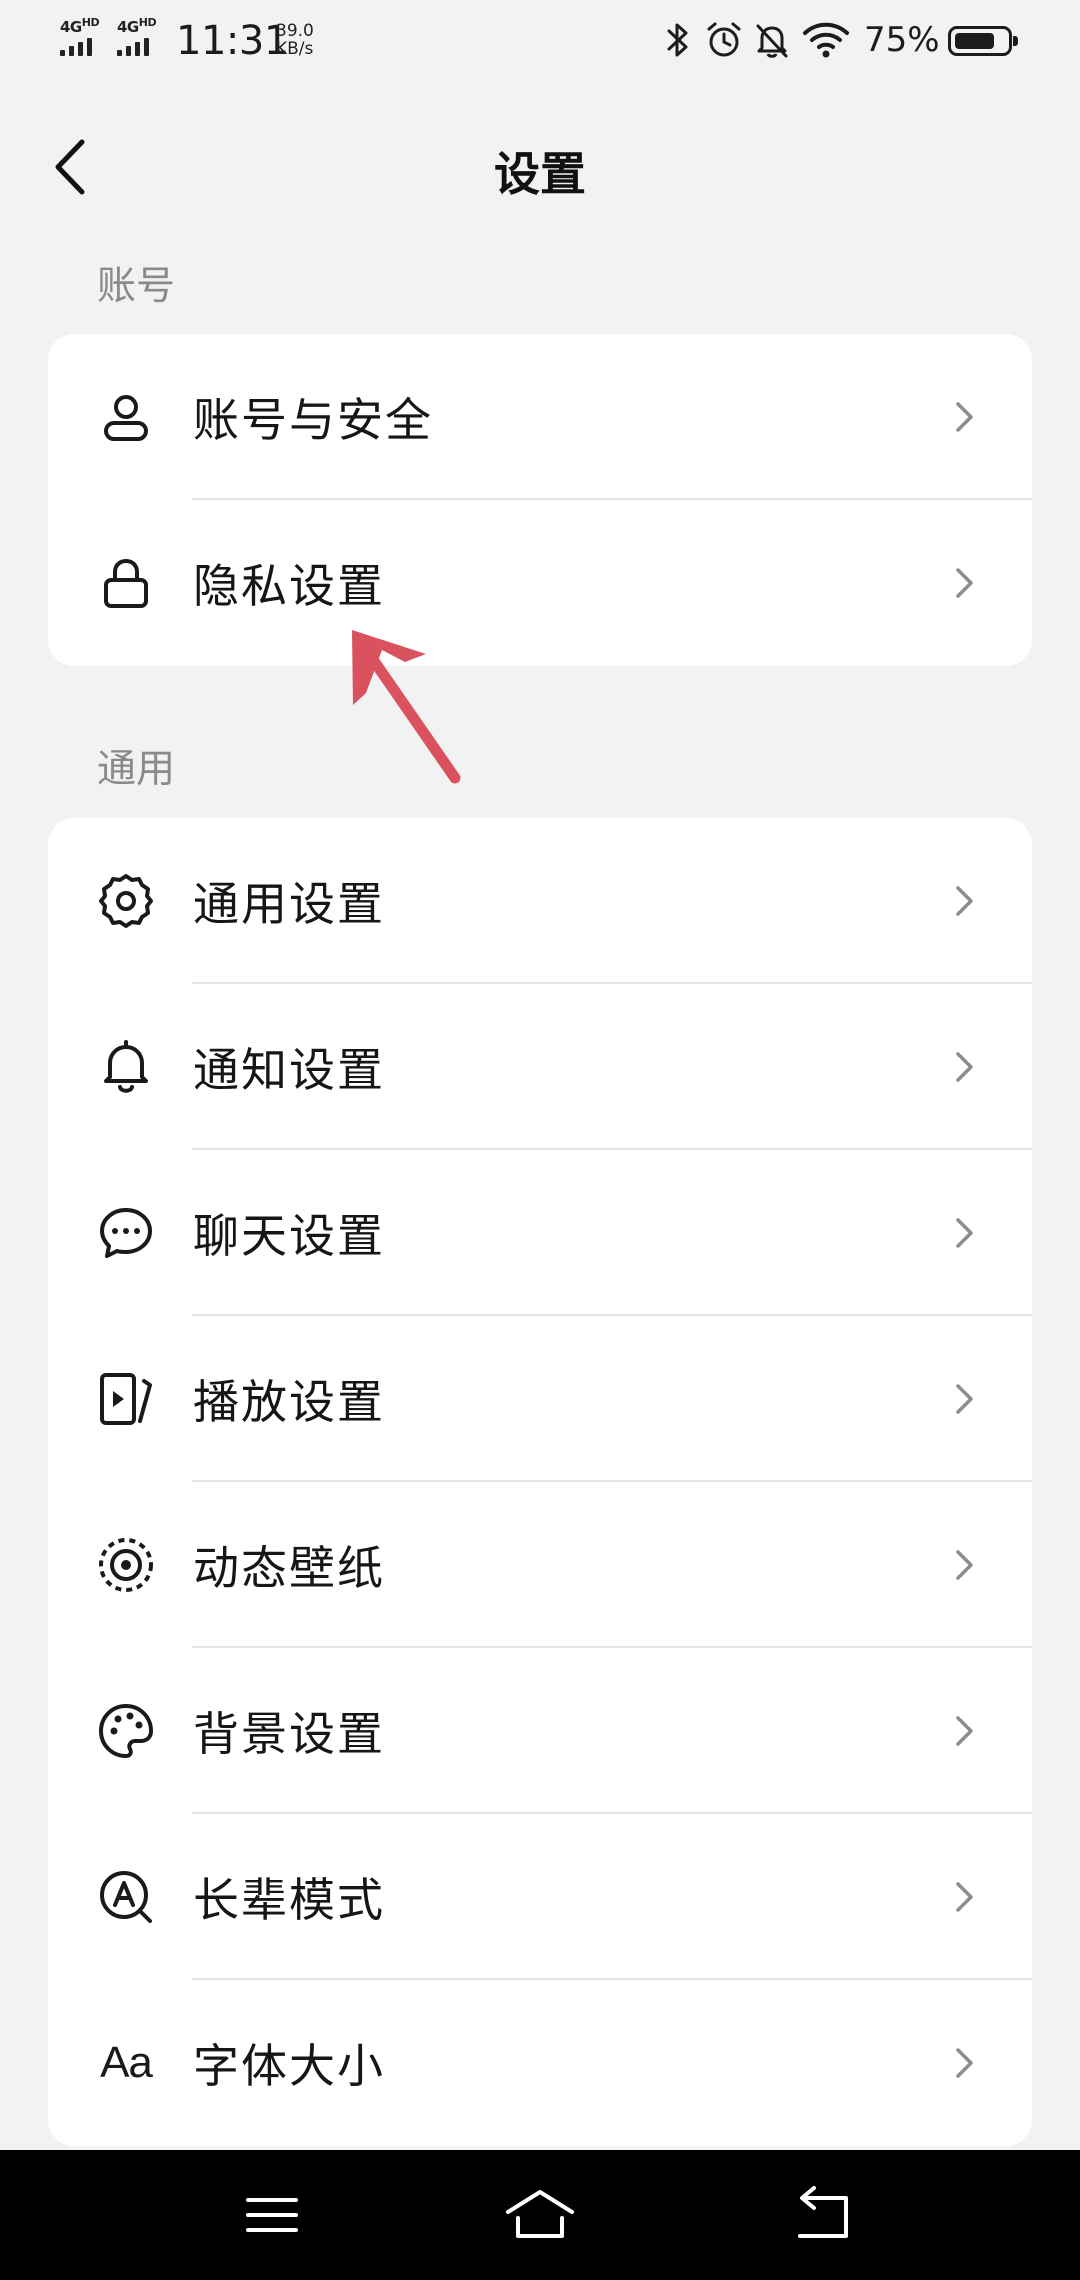 The image size is (1080, 2280). I want to click on network-speed-value: 39.0, so click(295, 31).